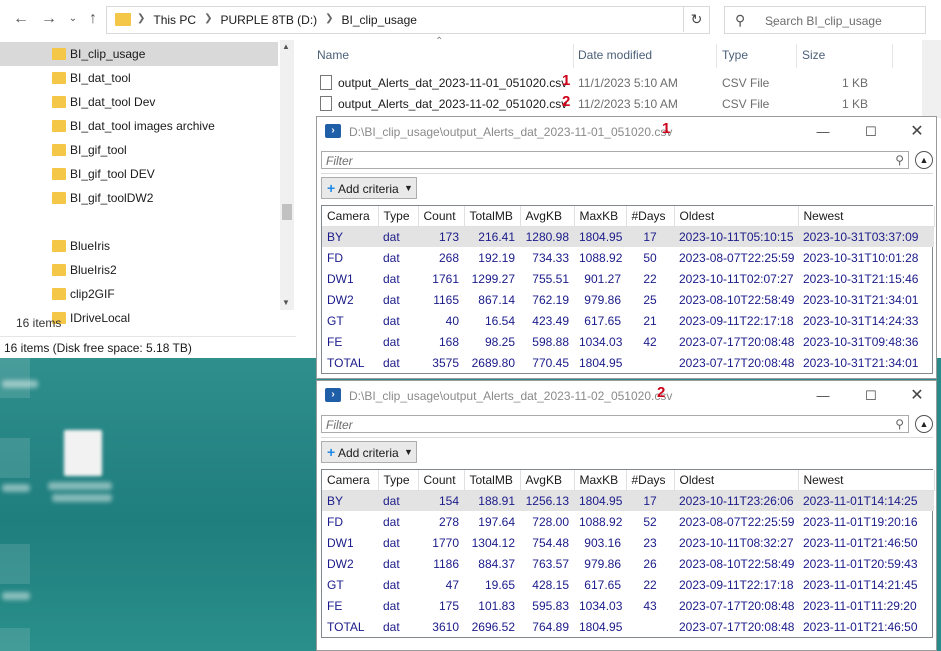  I want to click on cell-totalmb: 1299.27, so click(493, 278).